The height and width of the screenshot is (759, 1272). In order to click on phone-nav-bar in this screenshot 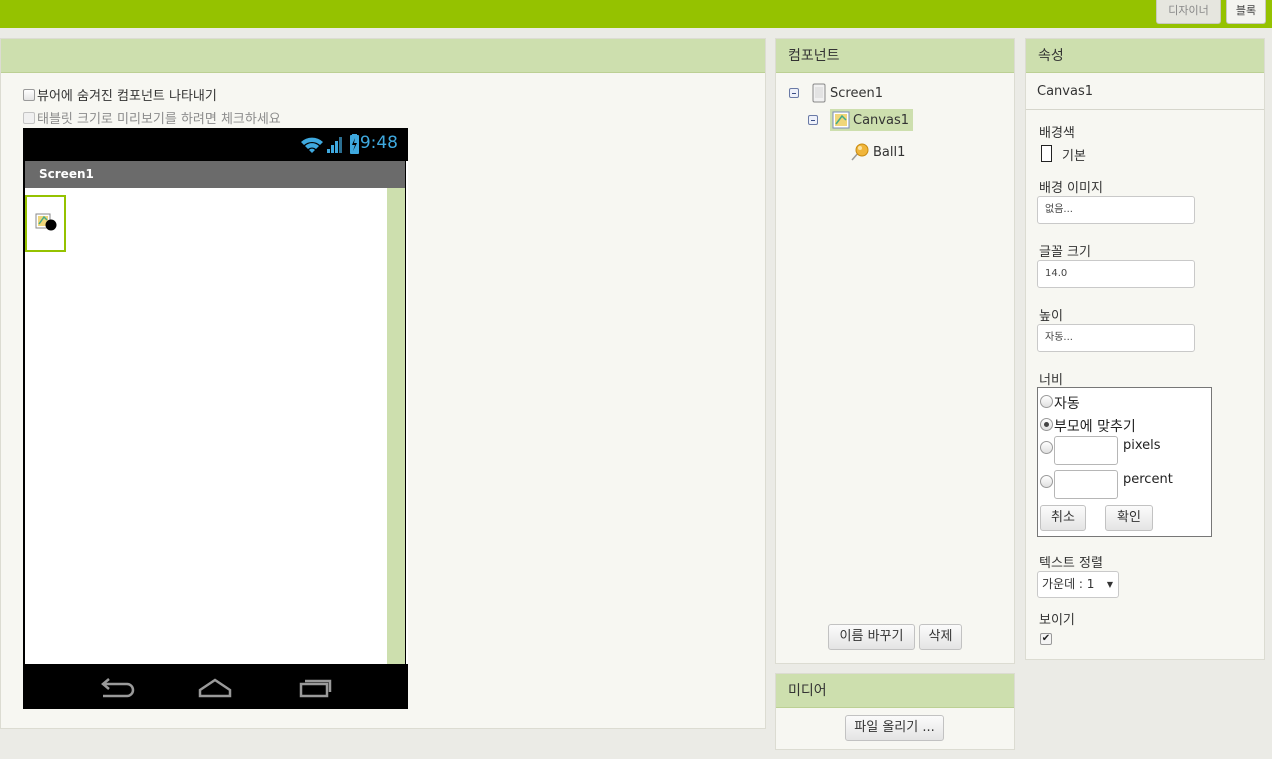, I will do `click(215, 686)`.